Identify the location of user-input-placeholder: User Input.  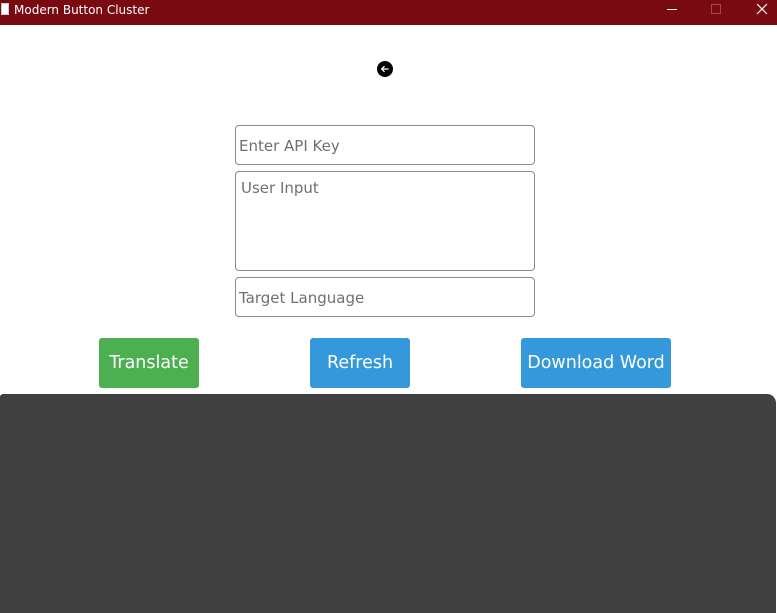
(280, 188).